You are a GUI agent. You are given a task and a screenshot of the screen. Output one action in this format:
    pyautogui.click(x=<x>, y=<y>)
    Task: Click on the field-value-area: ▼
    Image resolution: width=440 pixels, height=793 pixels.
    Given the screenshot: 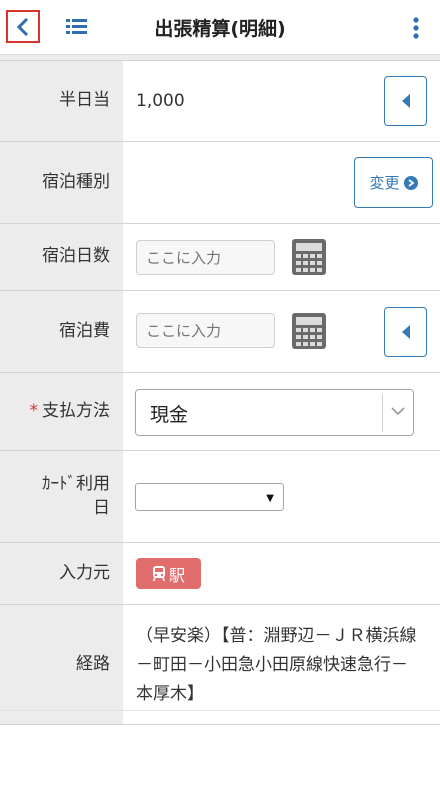 What is the action you would take?
    pyautogui.click(x=281, y=496)
    